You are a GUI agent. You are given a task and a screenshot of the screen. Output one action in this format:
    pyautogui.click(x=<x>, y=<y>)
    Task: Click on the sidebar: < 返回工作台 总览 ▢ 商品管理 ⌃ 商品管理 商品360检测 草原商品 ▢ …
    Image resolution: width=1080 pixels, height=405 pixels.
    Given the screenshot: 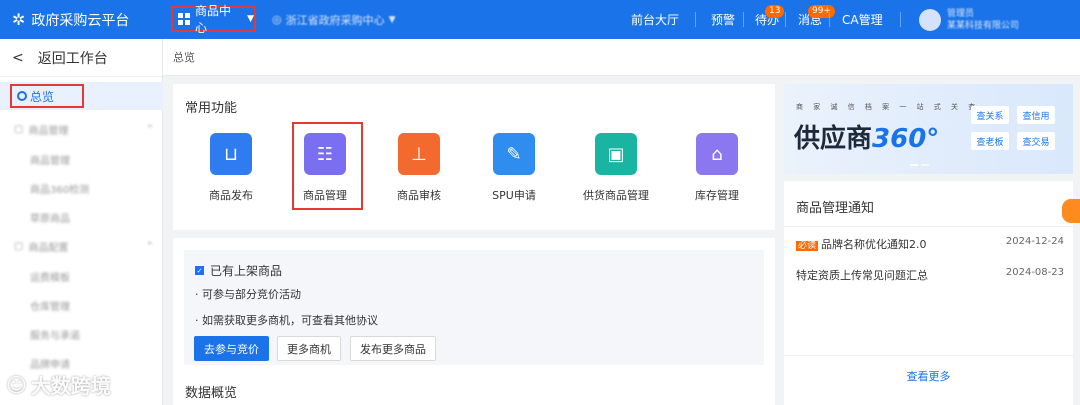 What is the action you would take?
    pyautogui.click(x=81, y=222)
    